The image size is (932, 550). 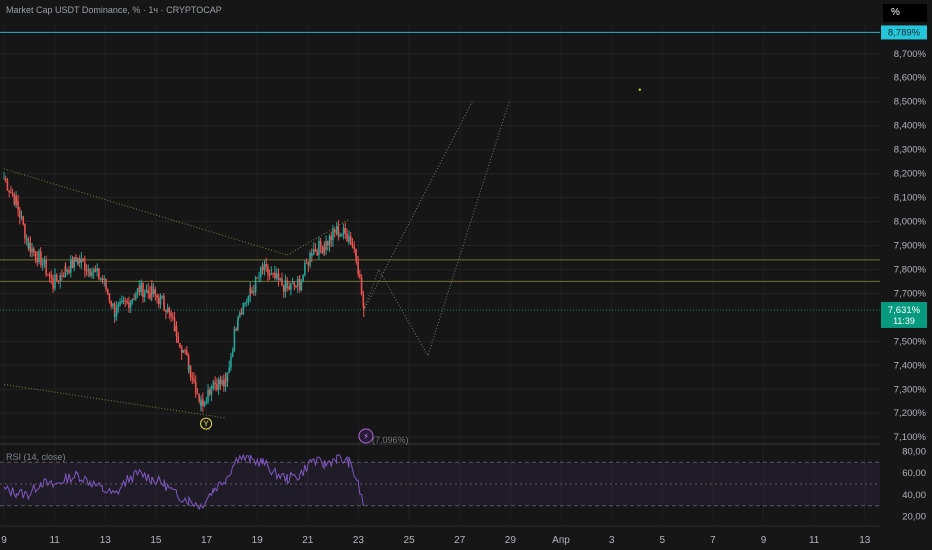 What do you see at coordinates (910, 78) in the screenshot?
I see `price-scale-label: 8,600%` at bounding box center [910, 78].